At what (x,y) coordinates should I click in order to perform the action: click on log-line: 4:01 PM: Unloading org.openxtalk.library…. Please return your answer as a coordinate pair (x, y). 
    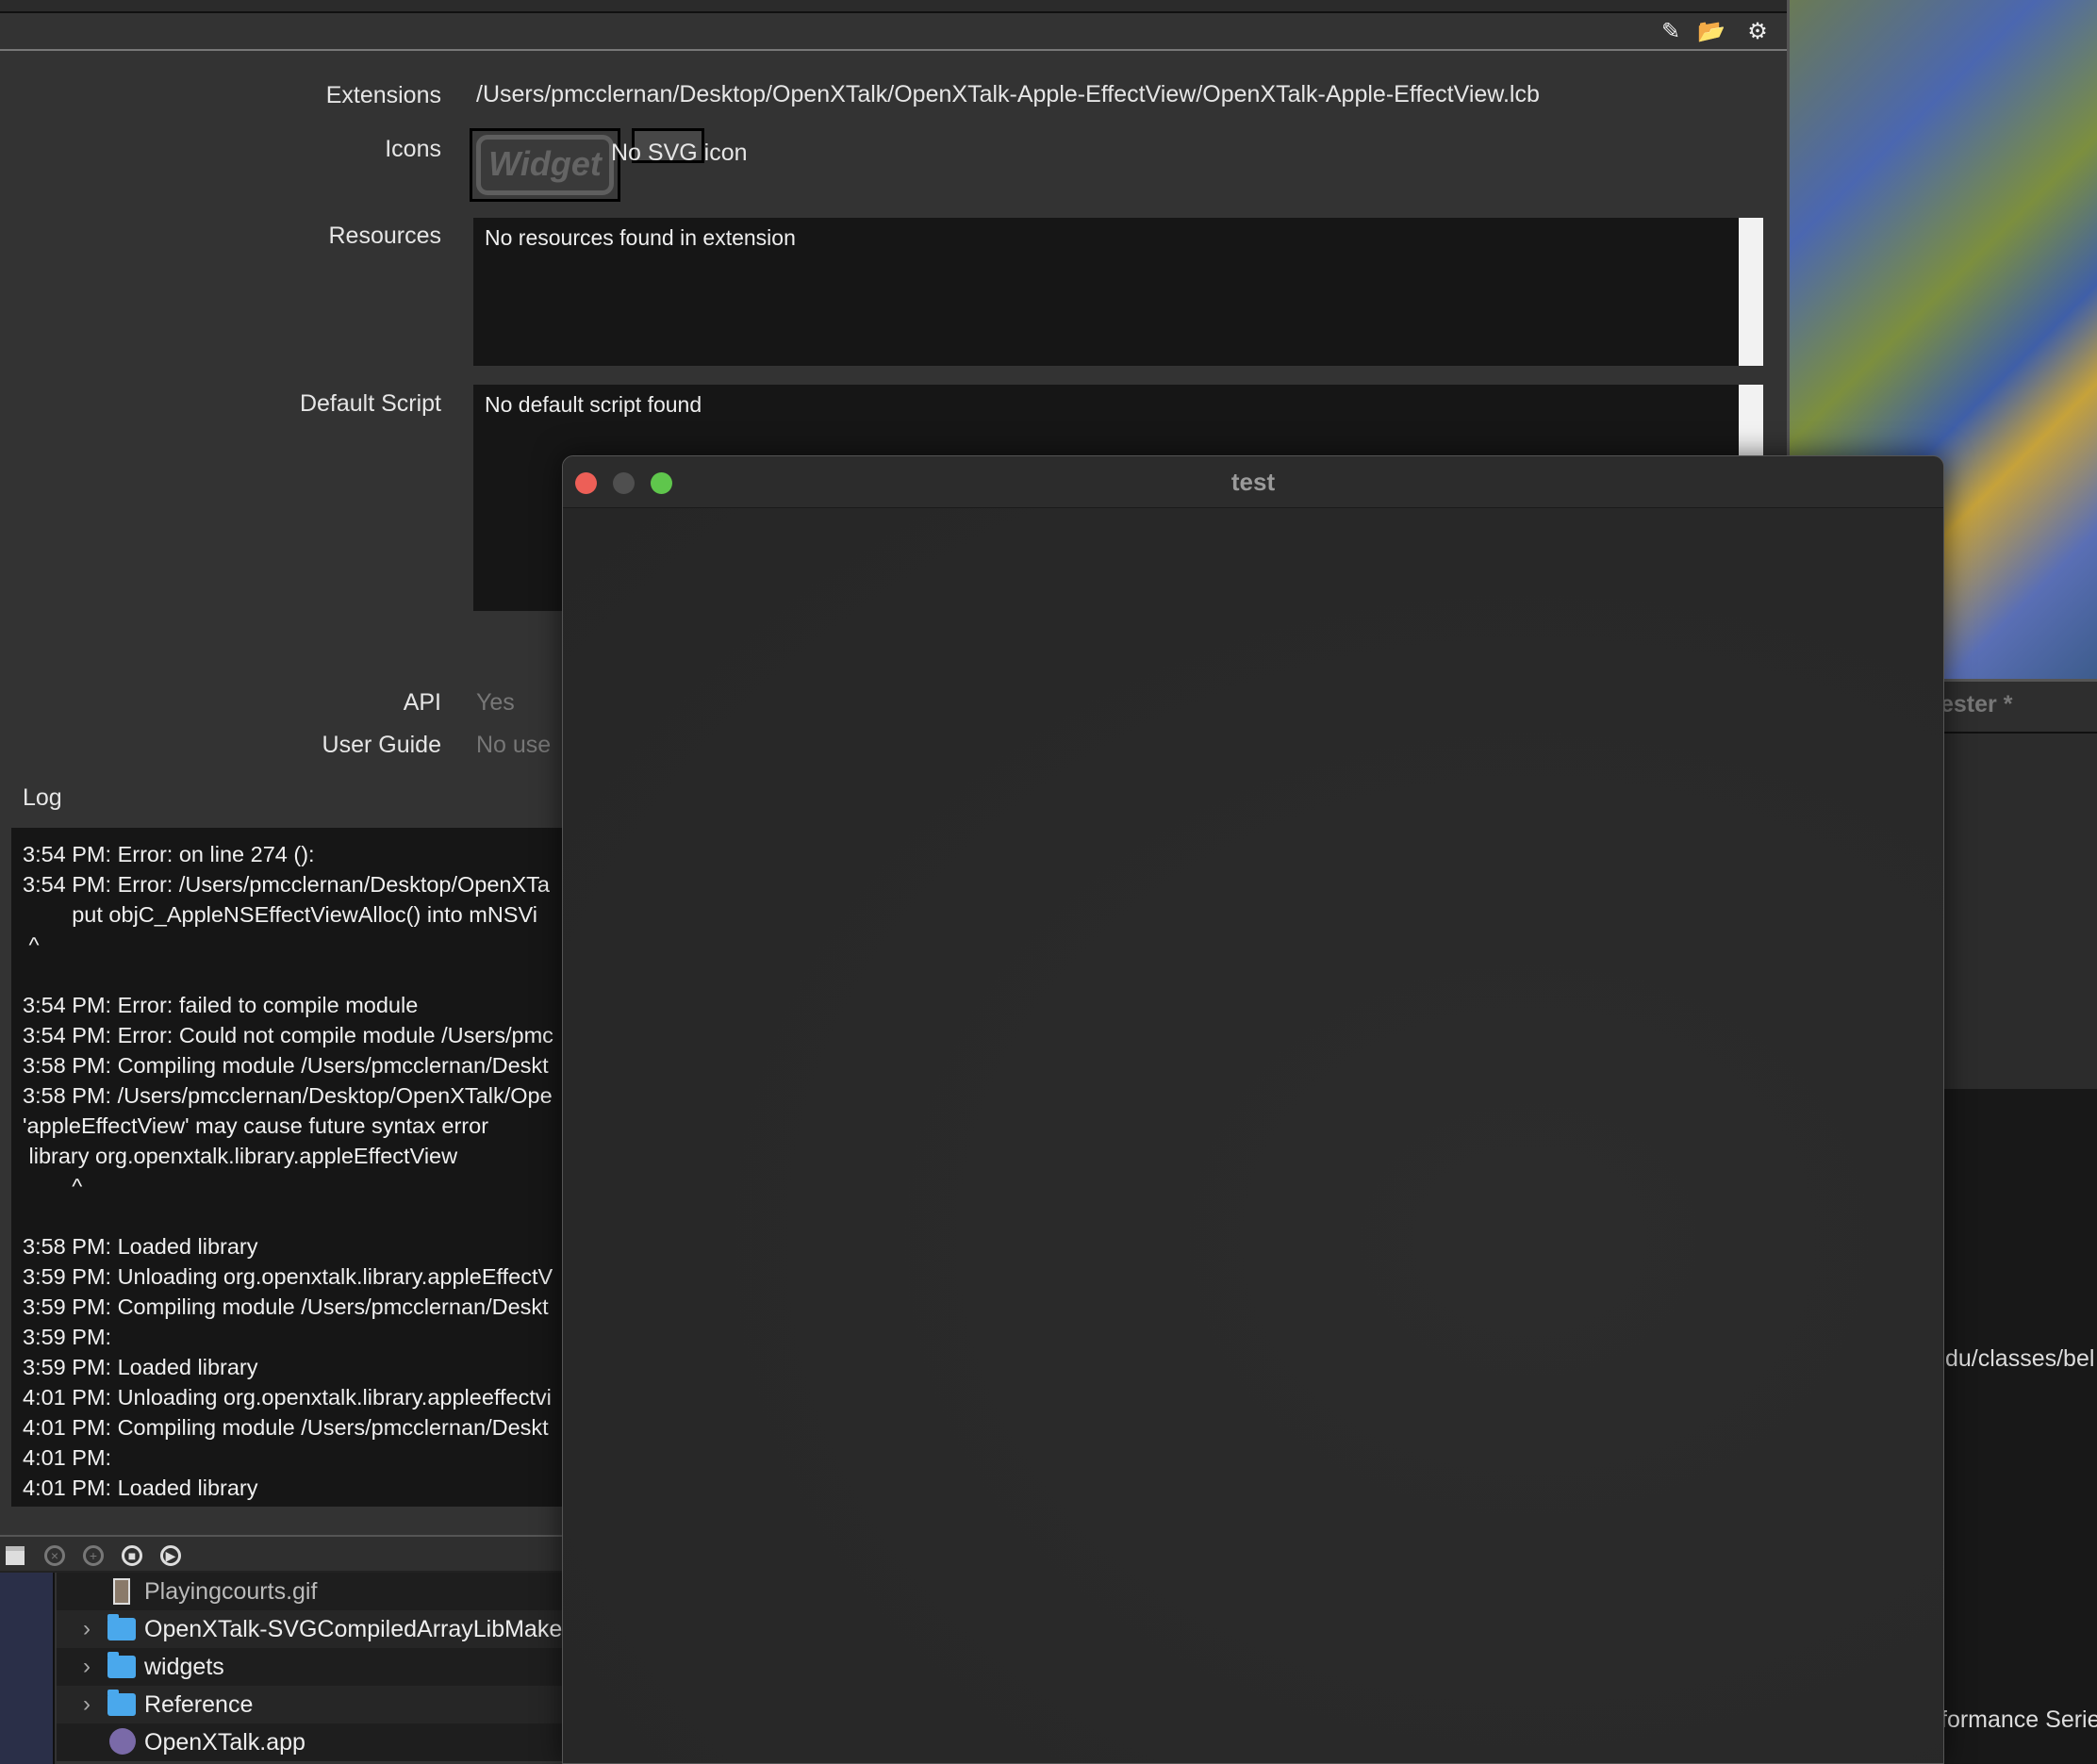
    Looking at the image, I should click on (287, 1397).